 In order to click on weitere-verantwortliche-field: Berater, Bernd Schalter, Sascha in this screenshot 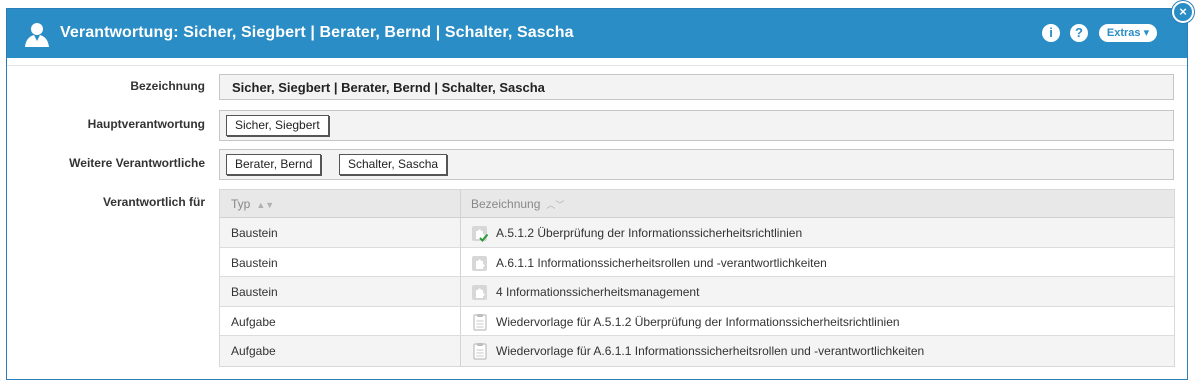, I will do `click(696, 164)`.